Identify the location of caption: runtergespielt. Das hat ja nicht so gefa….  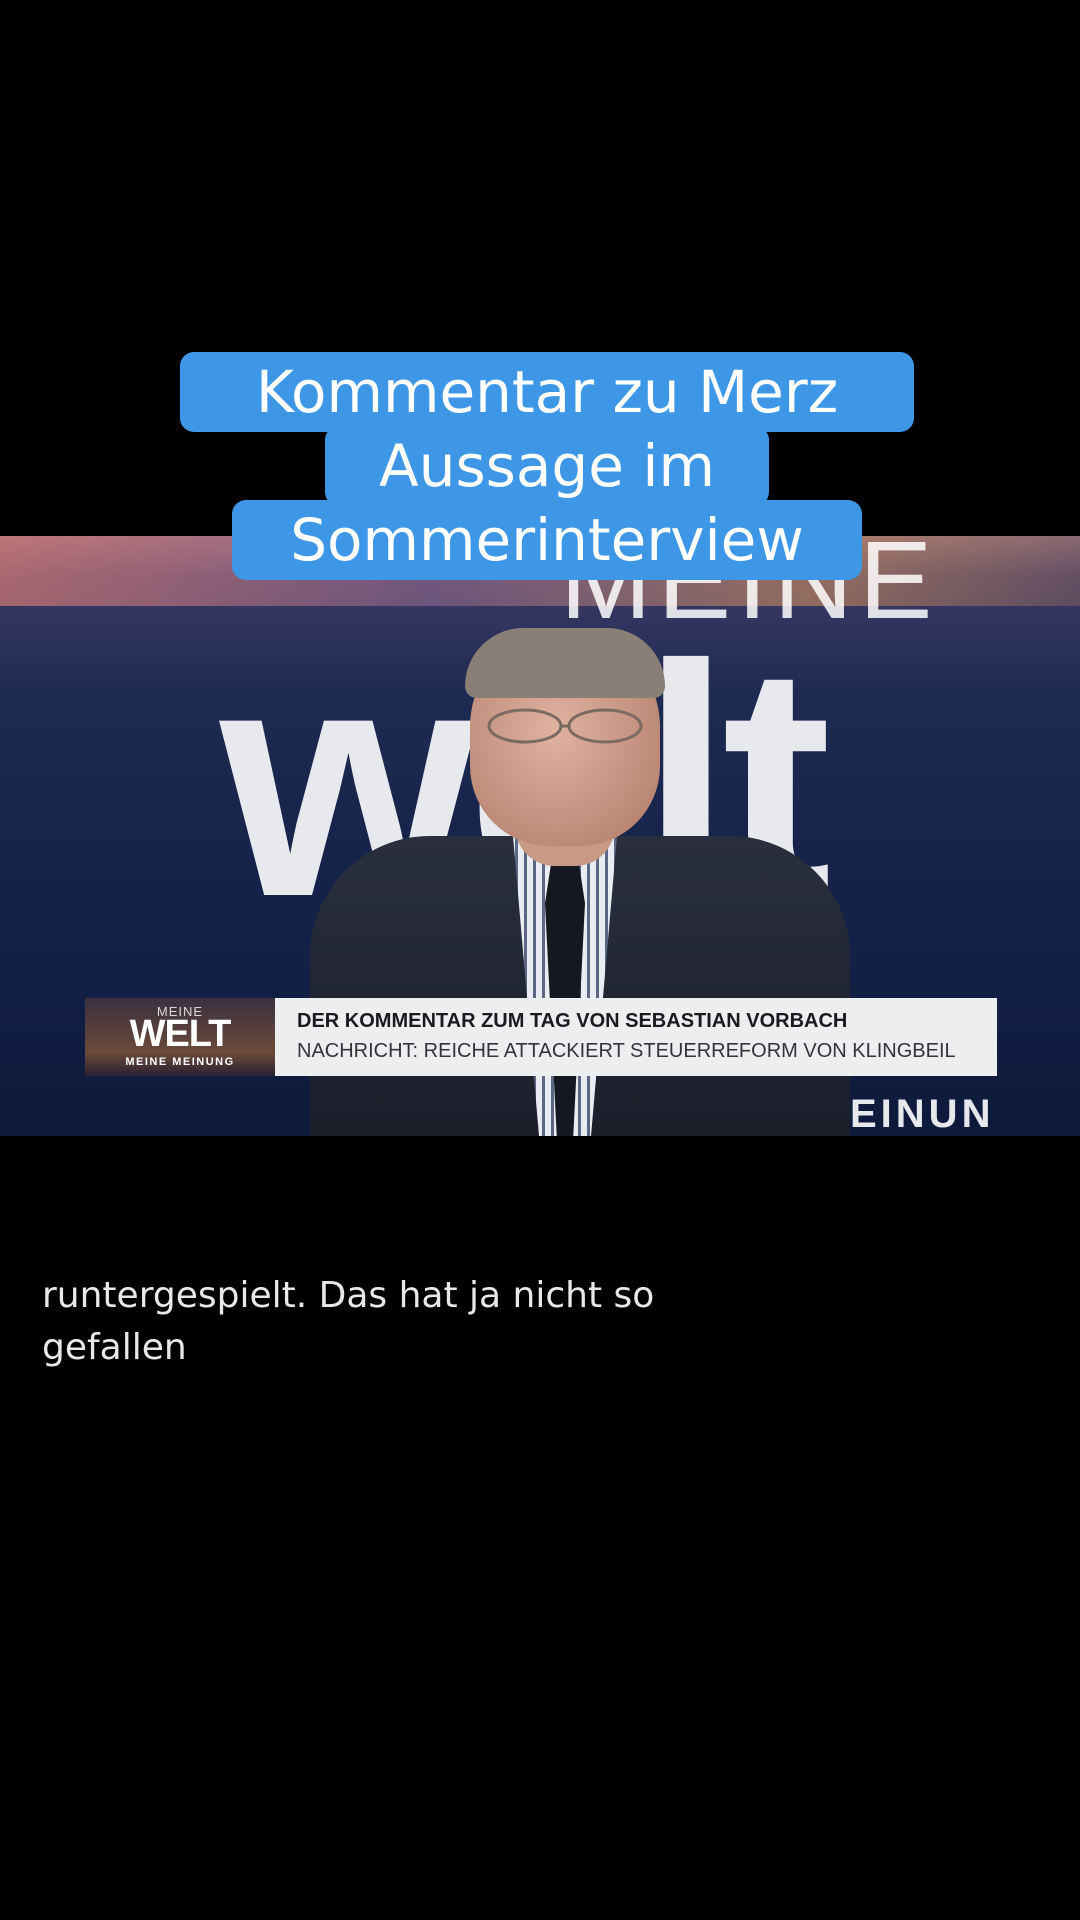
(392, 1322).